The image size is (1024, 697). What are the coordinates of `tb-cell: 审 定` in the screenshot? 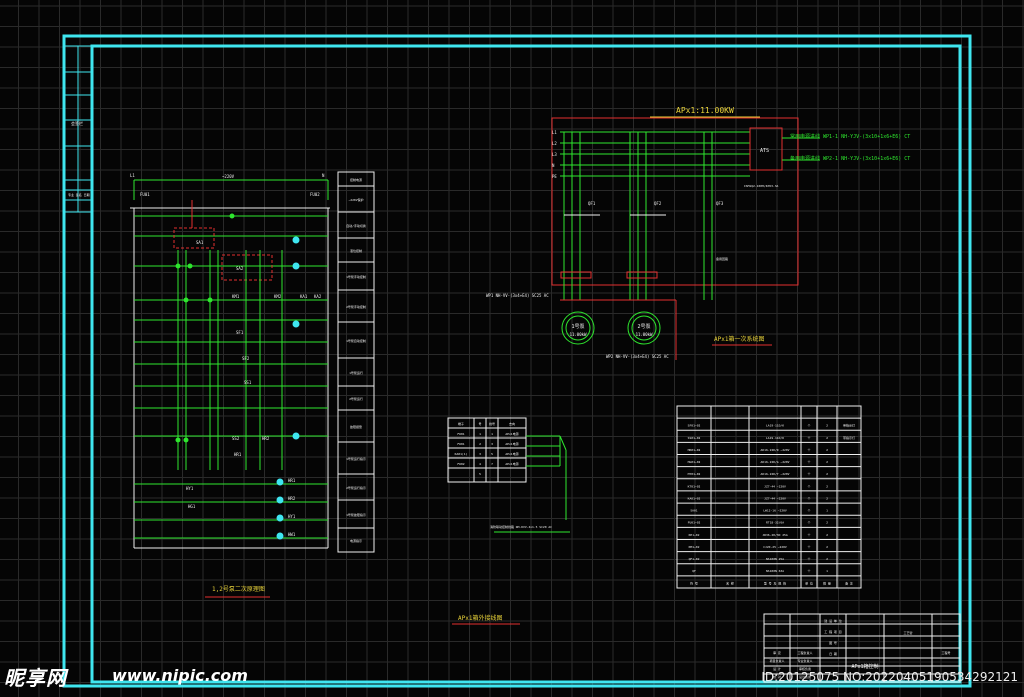 It's located at (777, 652).